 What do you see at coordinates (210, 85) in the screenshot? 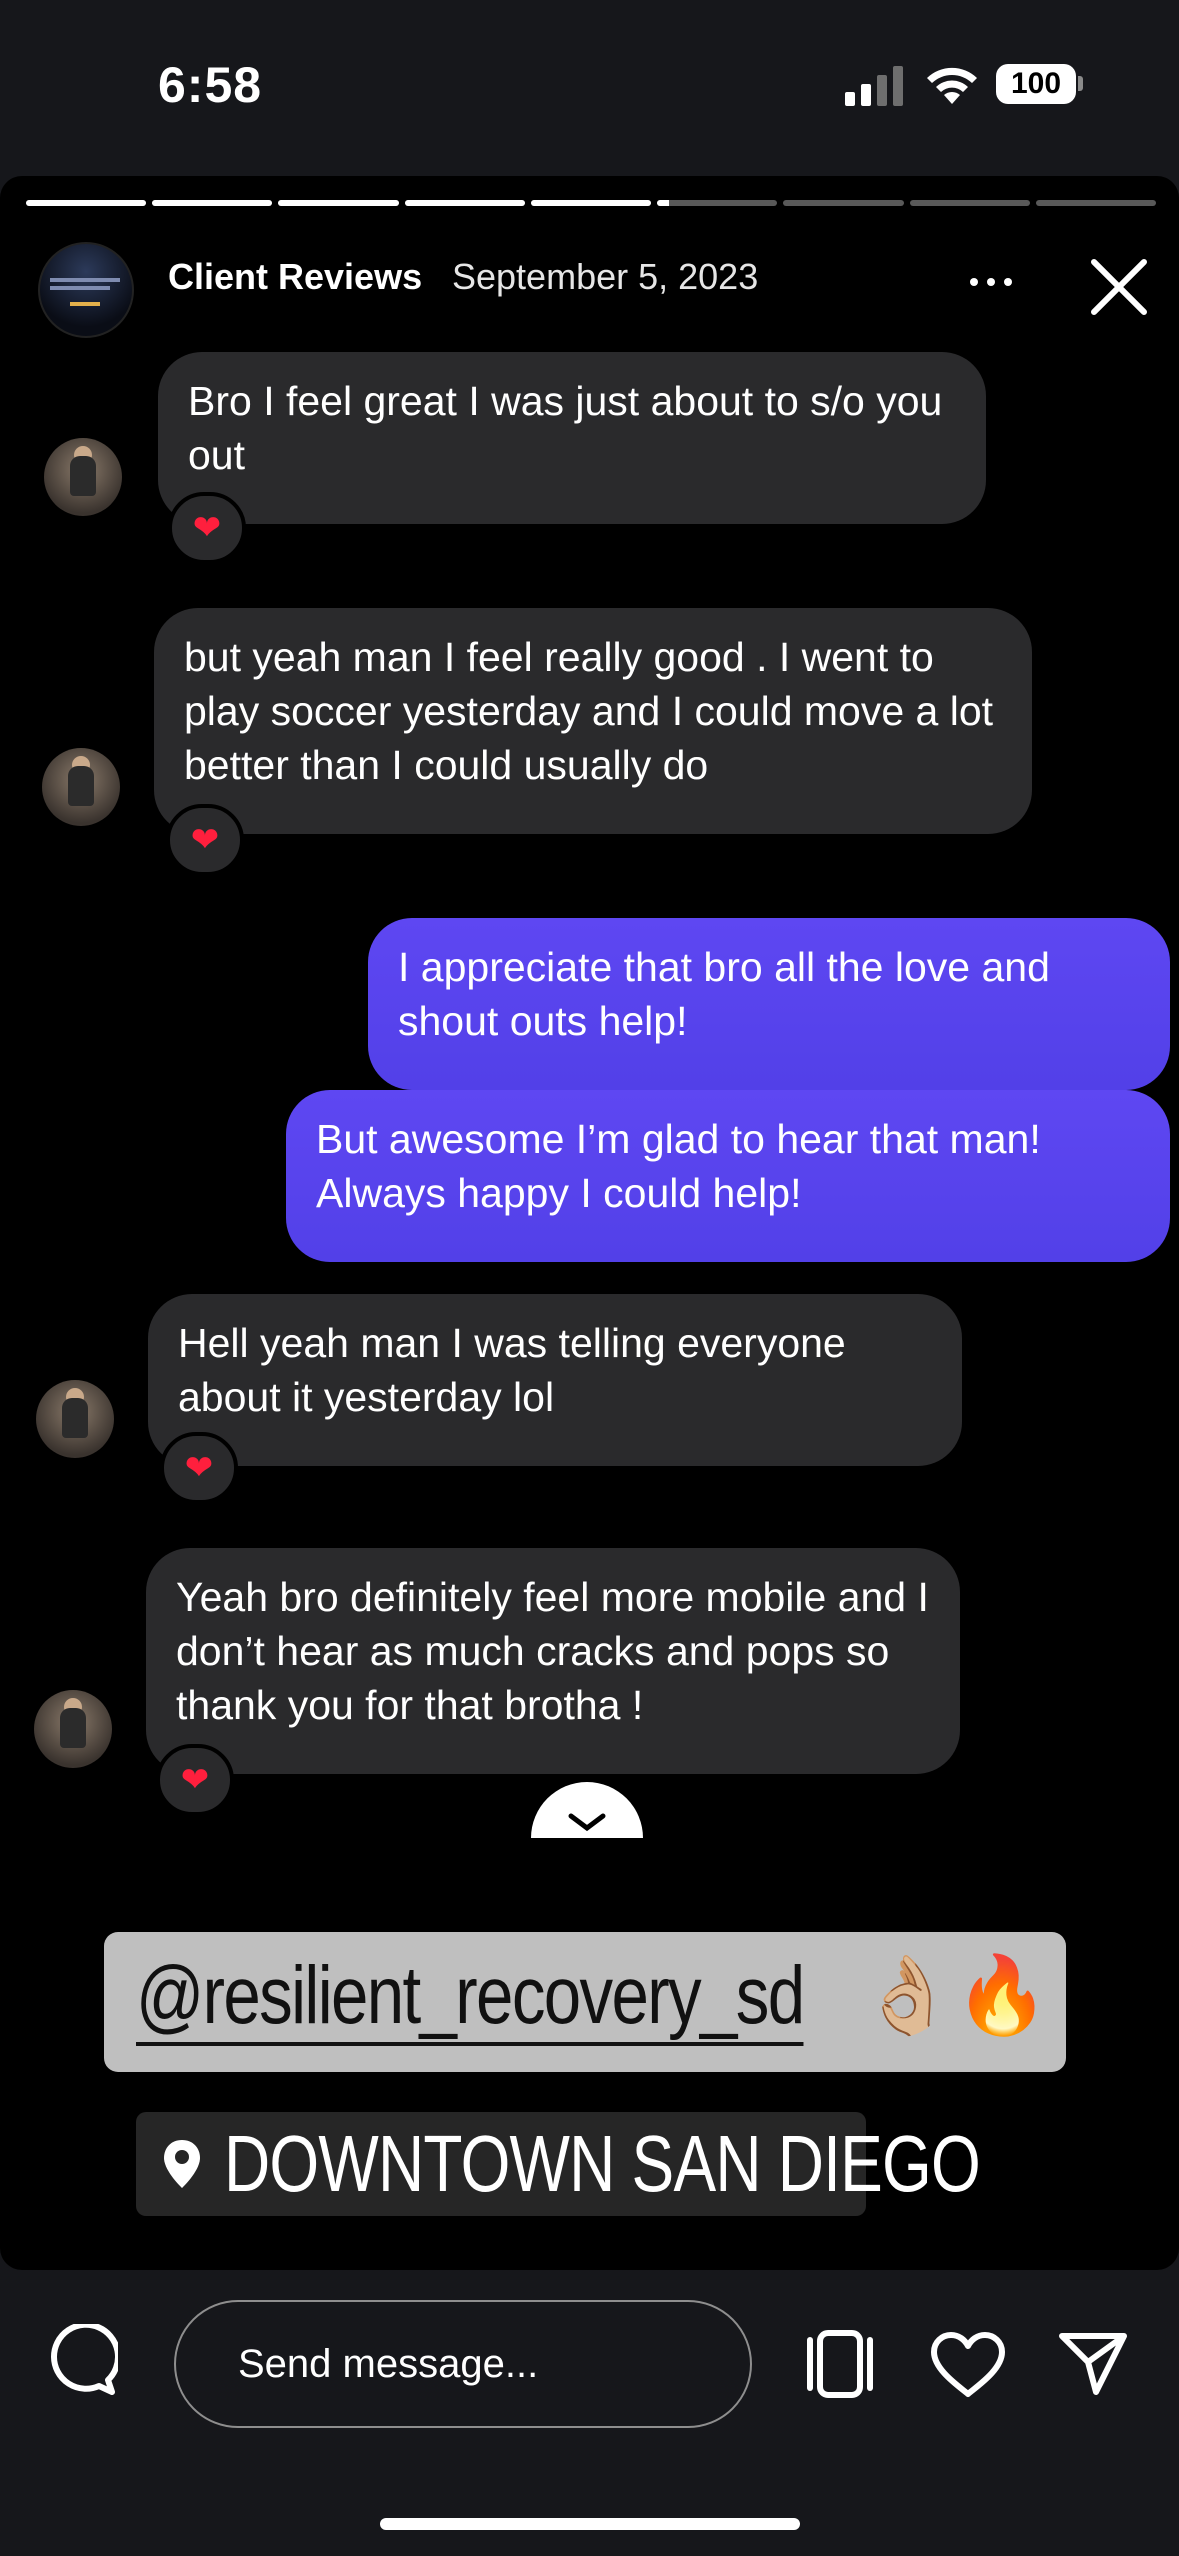
I see `status-time: 6:58` at bounding box center [210, 85].